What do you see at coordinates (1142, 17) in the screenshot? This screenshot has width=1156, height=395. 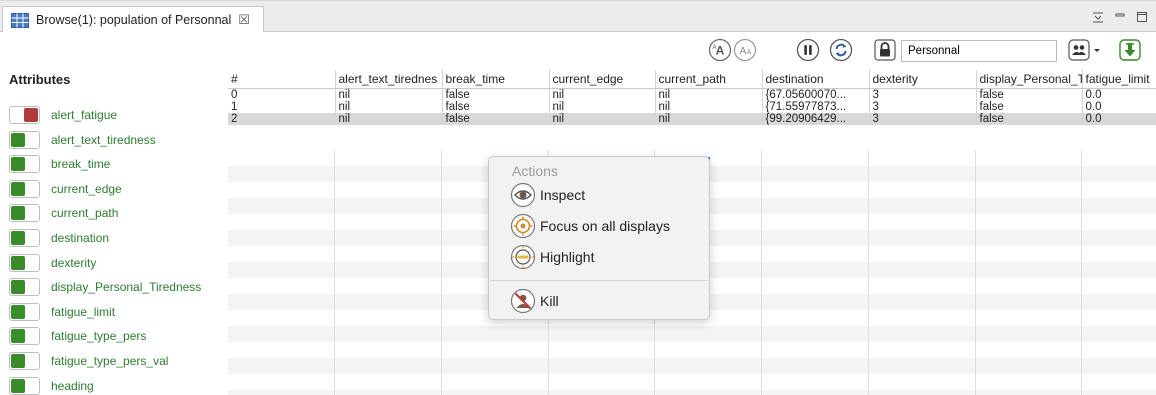 I see `maximize-icon` at bounding box center [1142, 17].